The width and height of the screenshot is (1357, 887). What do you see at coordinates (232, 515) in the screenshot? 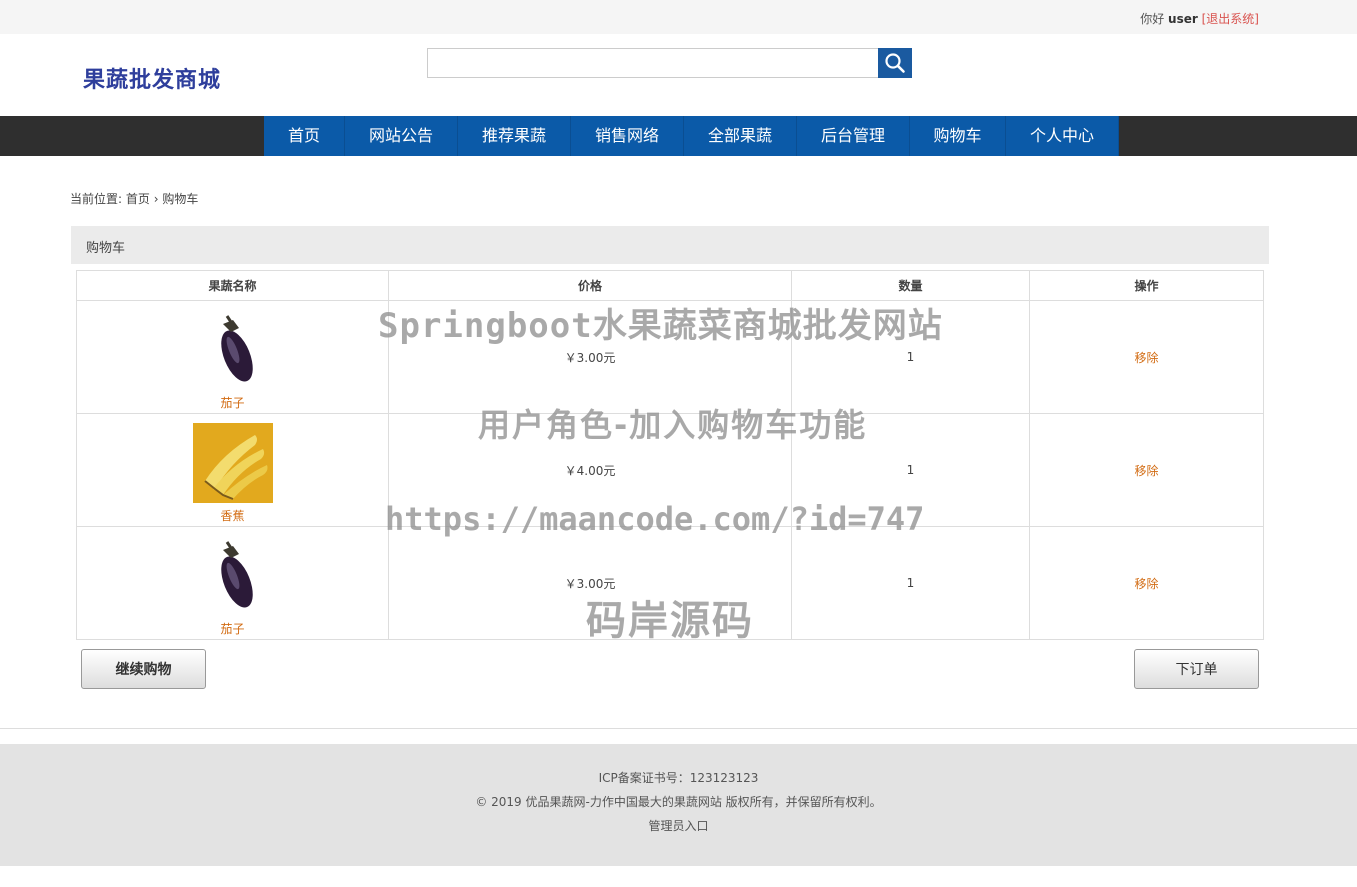
I see `product-name: 香蕉` at bounding box center [232, 515].